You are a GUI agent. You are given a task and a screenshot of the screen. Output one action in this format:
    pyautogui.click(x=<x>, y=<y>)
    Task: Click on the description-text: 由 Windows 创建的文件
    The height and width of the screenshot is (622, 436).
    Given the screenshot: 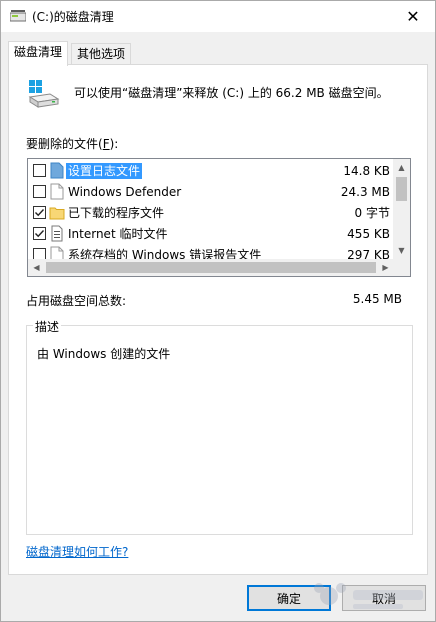 What is the action you would take?
    pyautogui.click(x=104, y=354)
    